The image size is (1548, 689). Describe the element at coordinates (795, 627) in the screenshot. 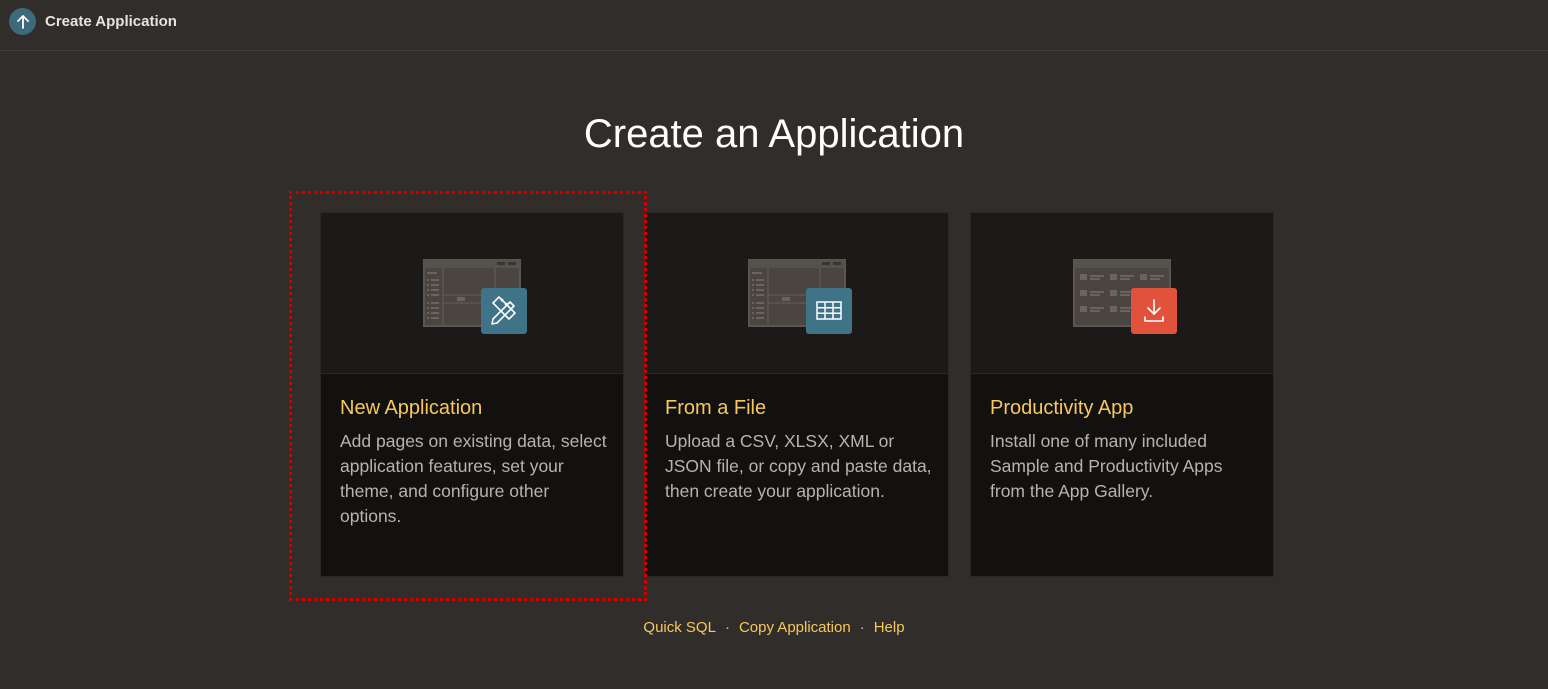

I see `copy-application-link: Copy Application` at that location.